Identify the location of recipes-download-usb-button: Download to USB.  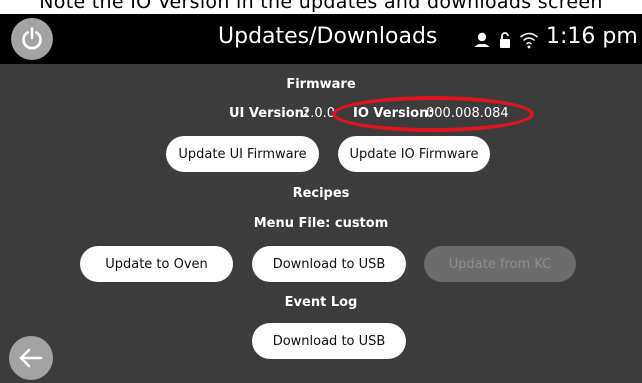
(329, 264).